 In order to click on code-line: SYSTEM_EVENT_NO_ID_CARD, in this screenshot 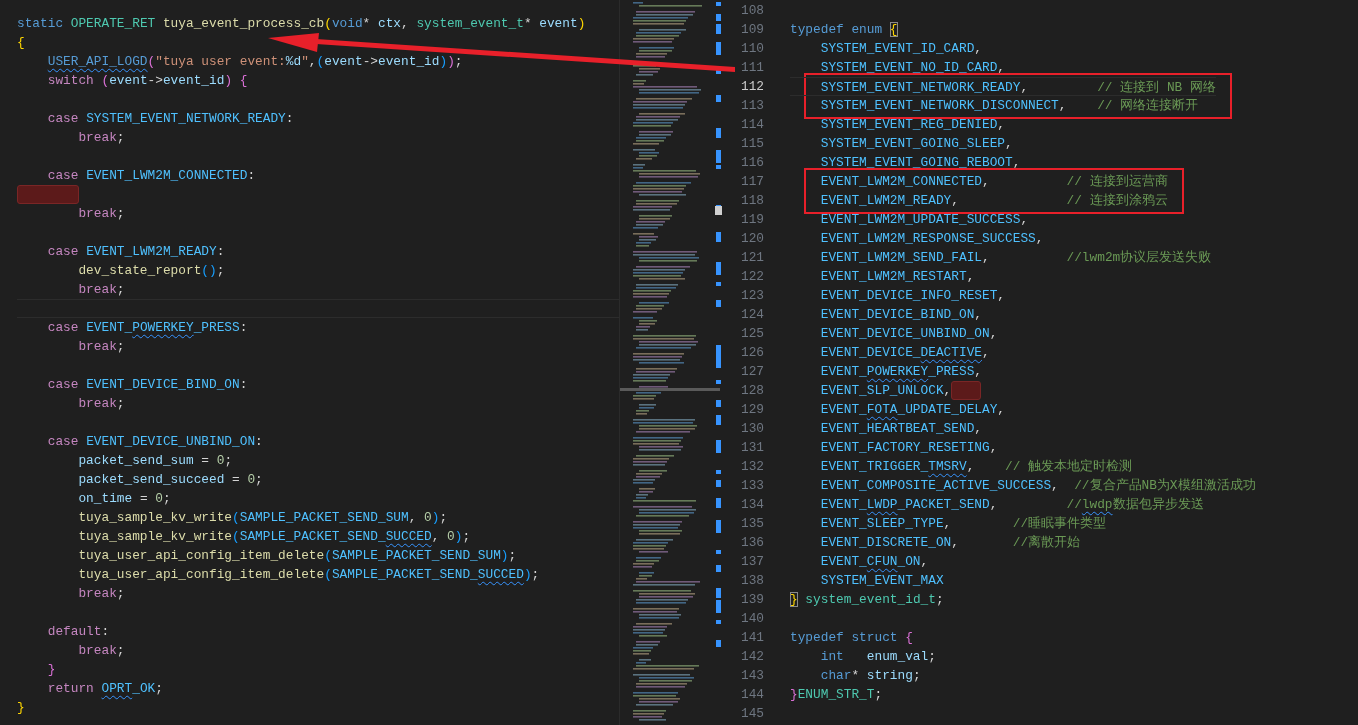, I will do `click(913, 68)`.